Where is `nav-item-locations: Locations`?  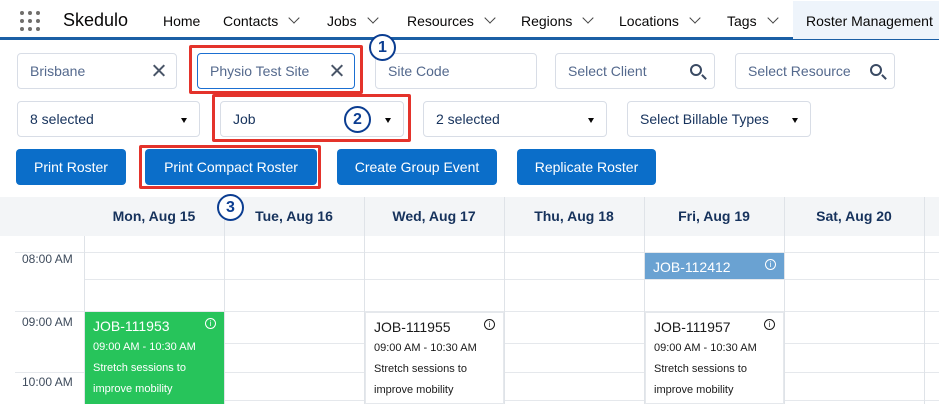
nav-item-locations: Locations is located at coordinates (660, 20).